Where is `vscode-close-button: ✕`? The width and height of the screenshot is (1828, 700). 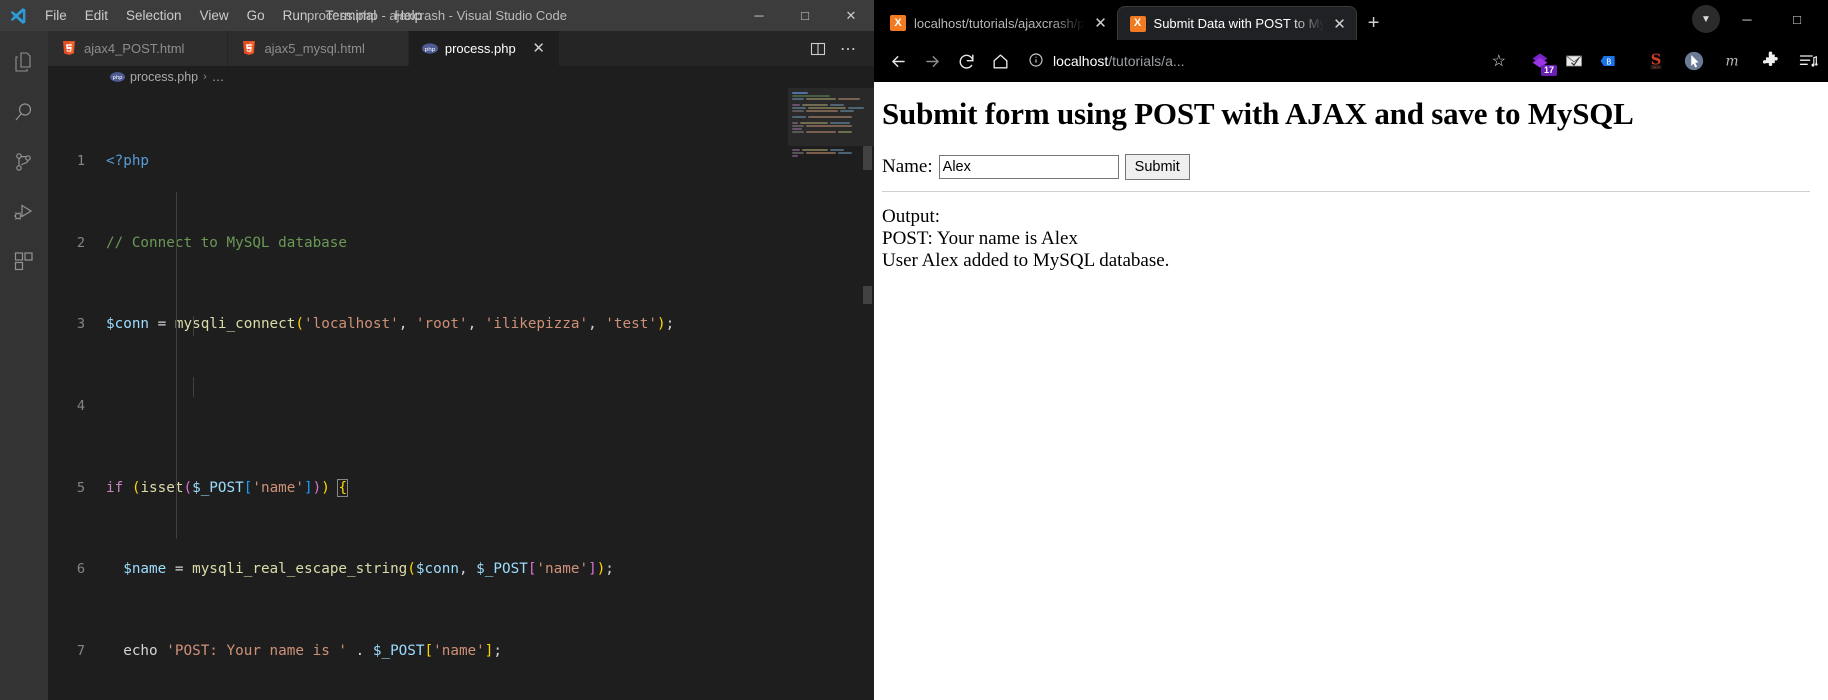 vscode-close-button: ✕ is located at coordinates (851, 15).